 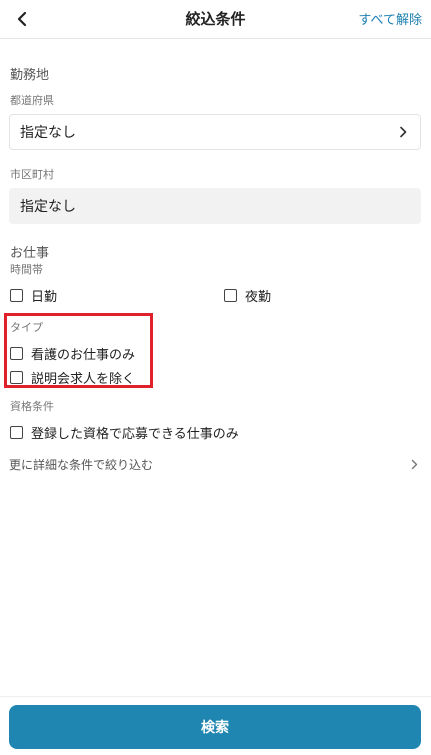 I want to click on search-button: 検索, so click(x=215, y=727).